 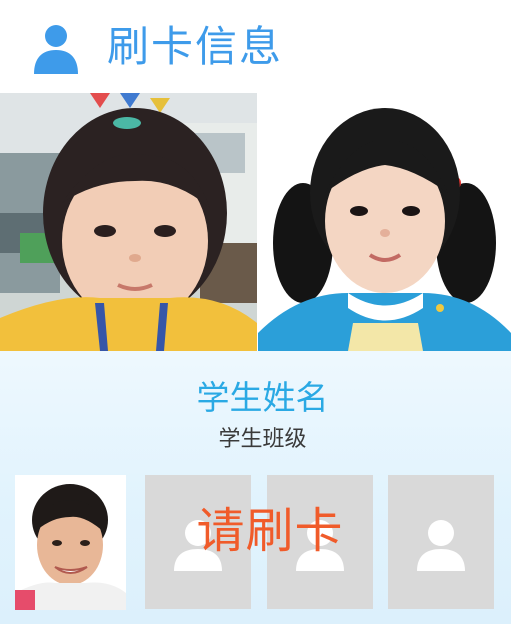 I want to click on header: 刷卡信息, so click(x=255, y=46).